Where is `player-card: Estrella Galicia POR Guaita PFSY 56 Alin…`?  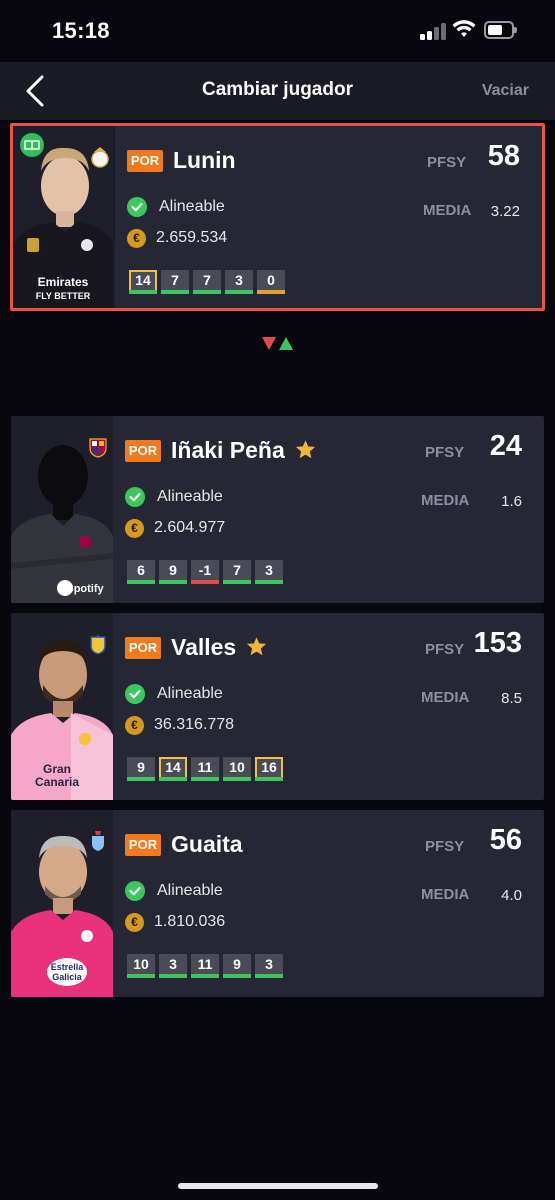 player-card: Estrella Galicia POR Guaita PFSY 56 Alin… is located at coordinates (277, 903).